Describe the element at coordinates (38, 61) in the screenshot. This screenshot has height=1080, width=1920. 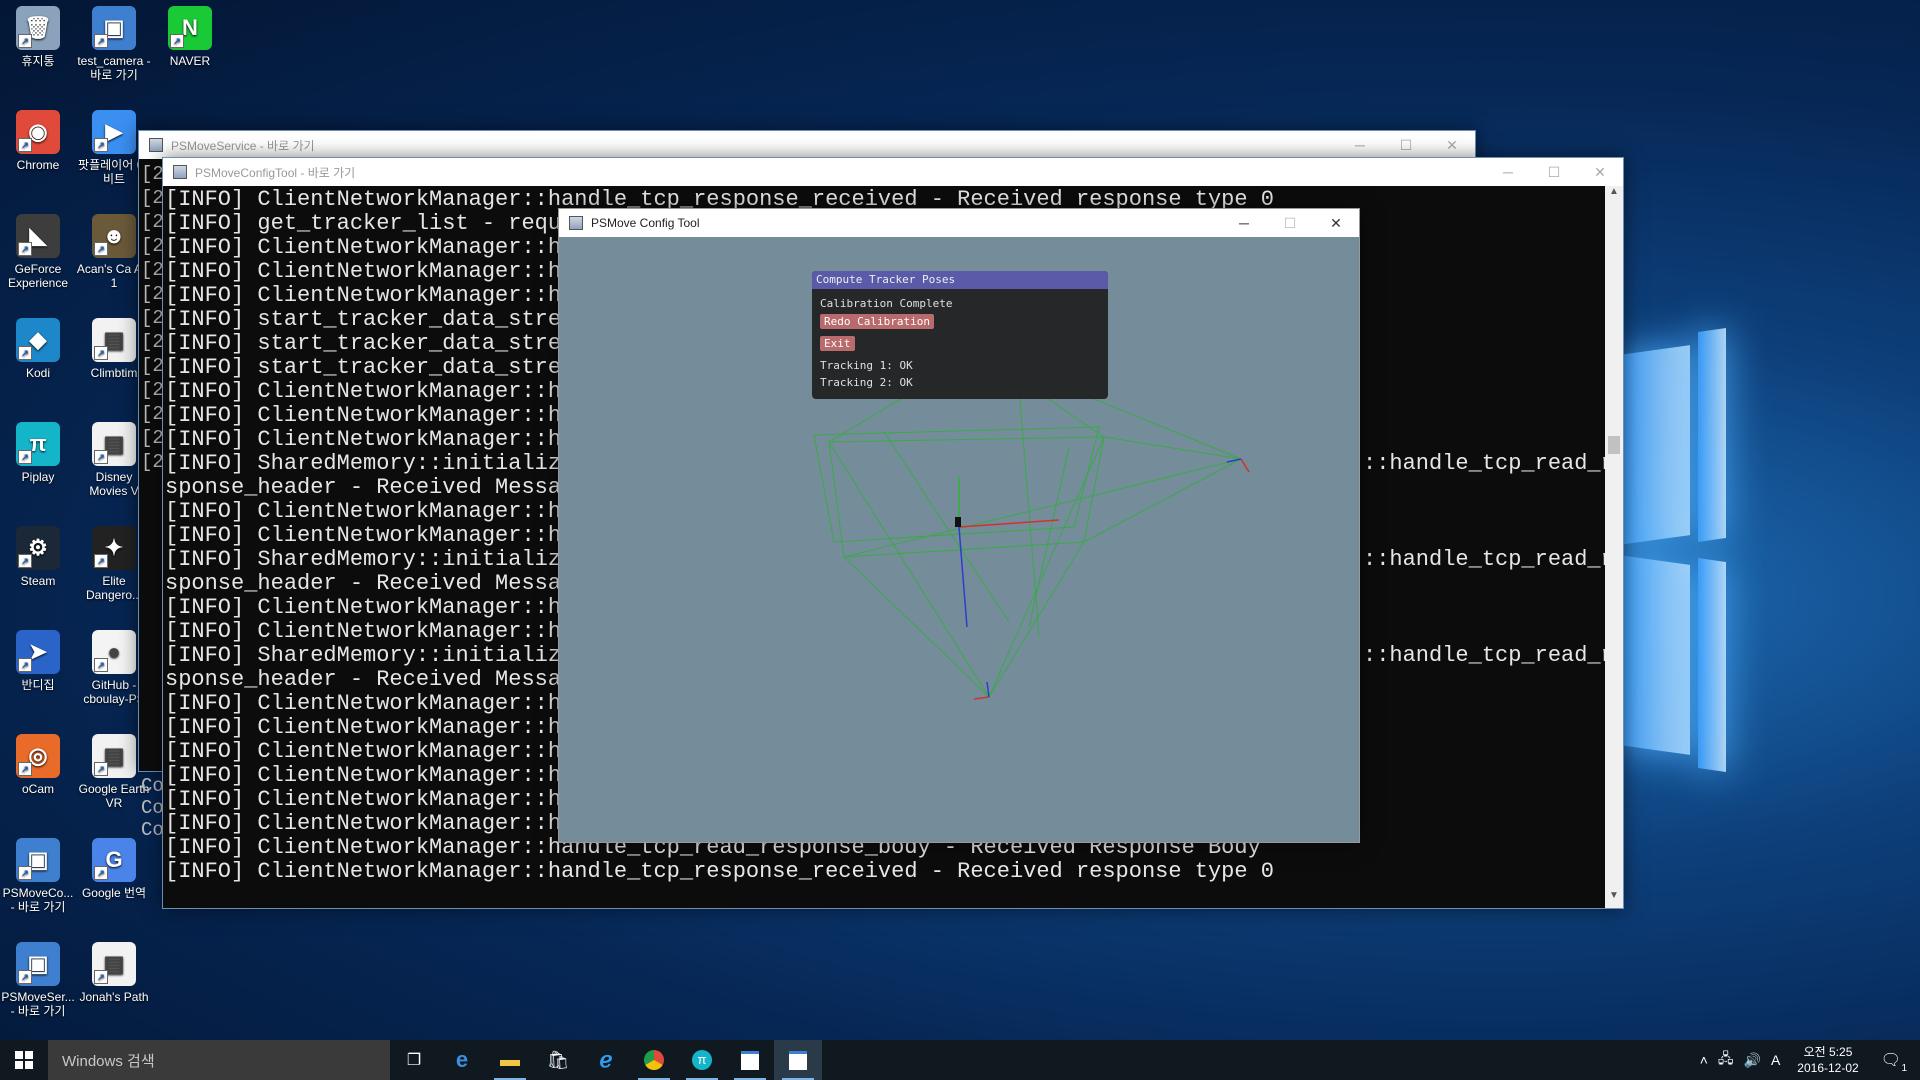
I see `desktop-icon-label: 휴지통` at that location.